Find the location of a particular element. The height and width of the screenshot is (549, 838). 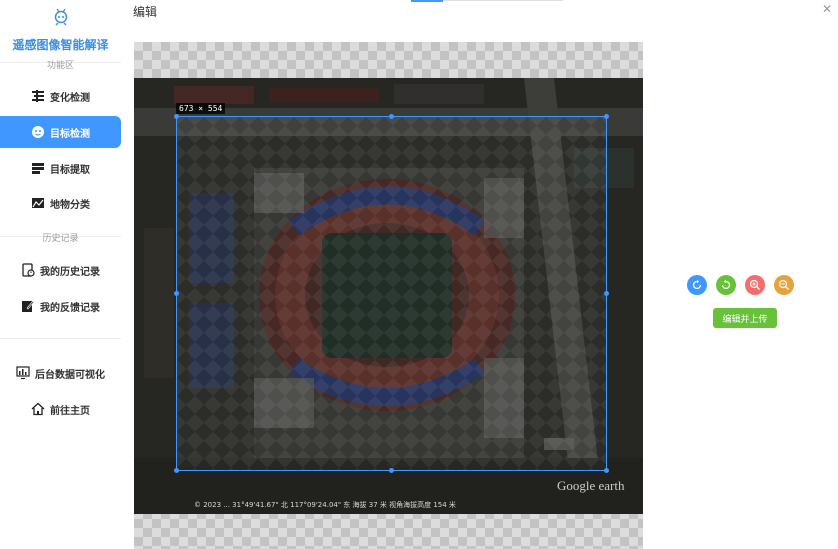

zoom-in-icon is located at coordinates (754, 284).